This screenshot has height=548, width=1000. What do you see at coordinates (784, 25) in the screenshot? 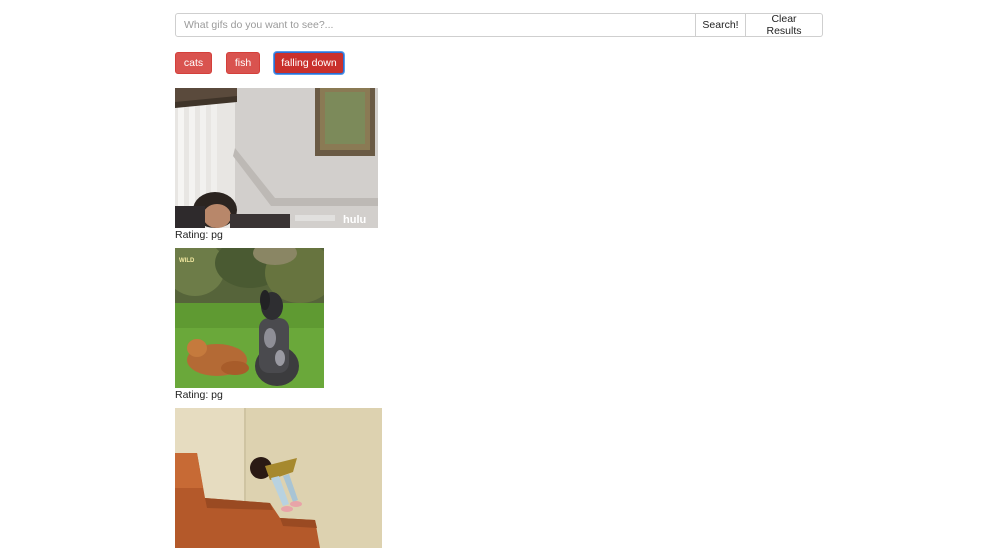
I see `clear-results-button: Clear Results` at bounding box center [784, 25].